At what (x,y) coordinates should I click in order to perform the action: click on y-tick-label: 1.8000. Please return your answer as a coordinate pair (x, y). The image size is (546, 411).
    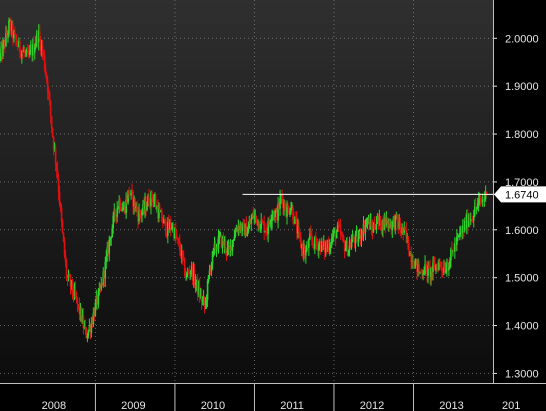
    Looking at the image, I should click on (522, 135).